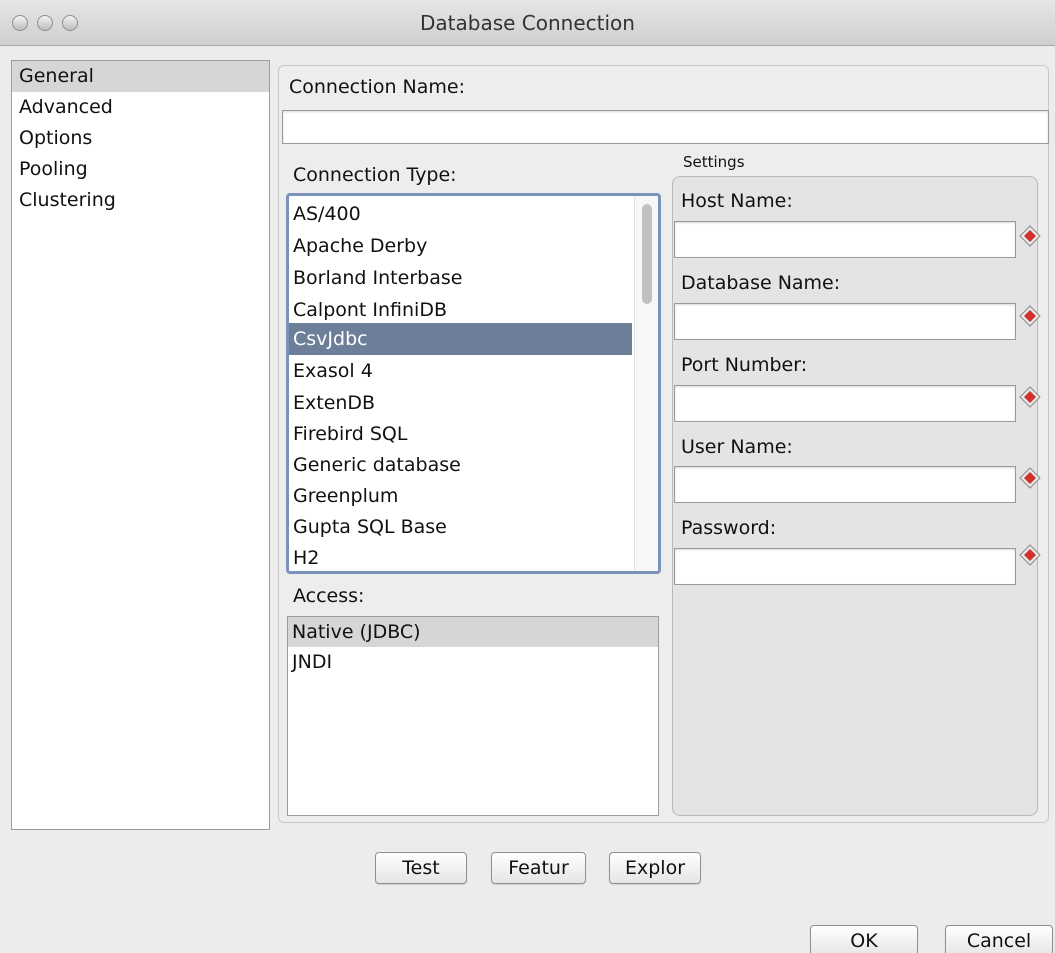 Image resolution: width=1055 pixels, height=953 pixels. Describe the element at coordinates (737, 201) in the screenshot. I see `host-name-label: Host Name:` at that location.